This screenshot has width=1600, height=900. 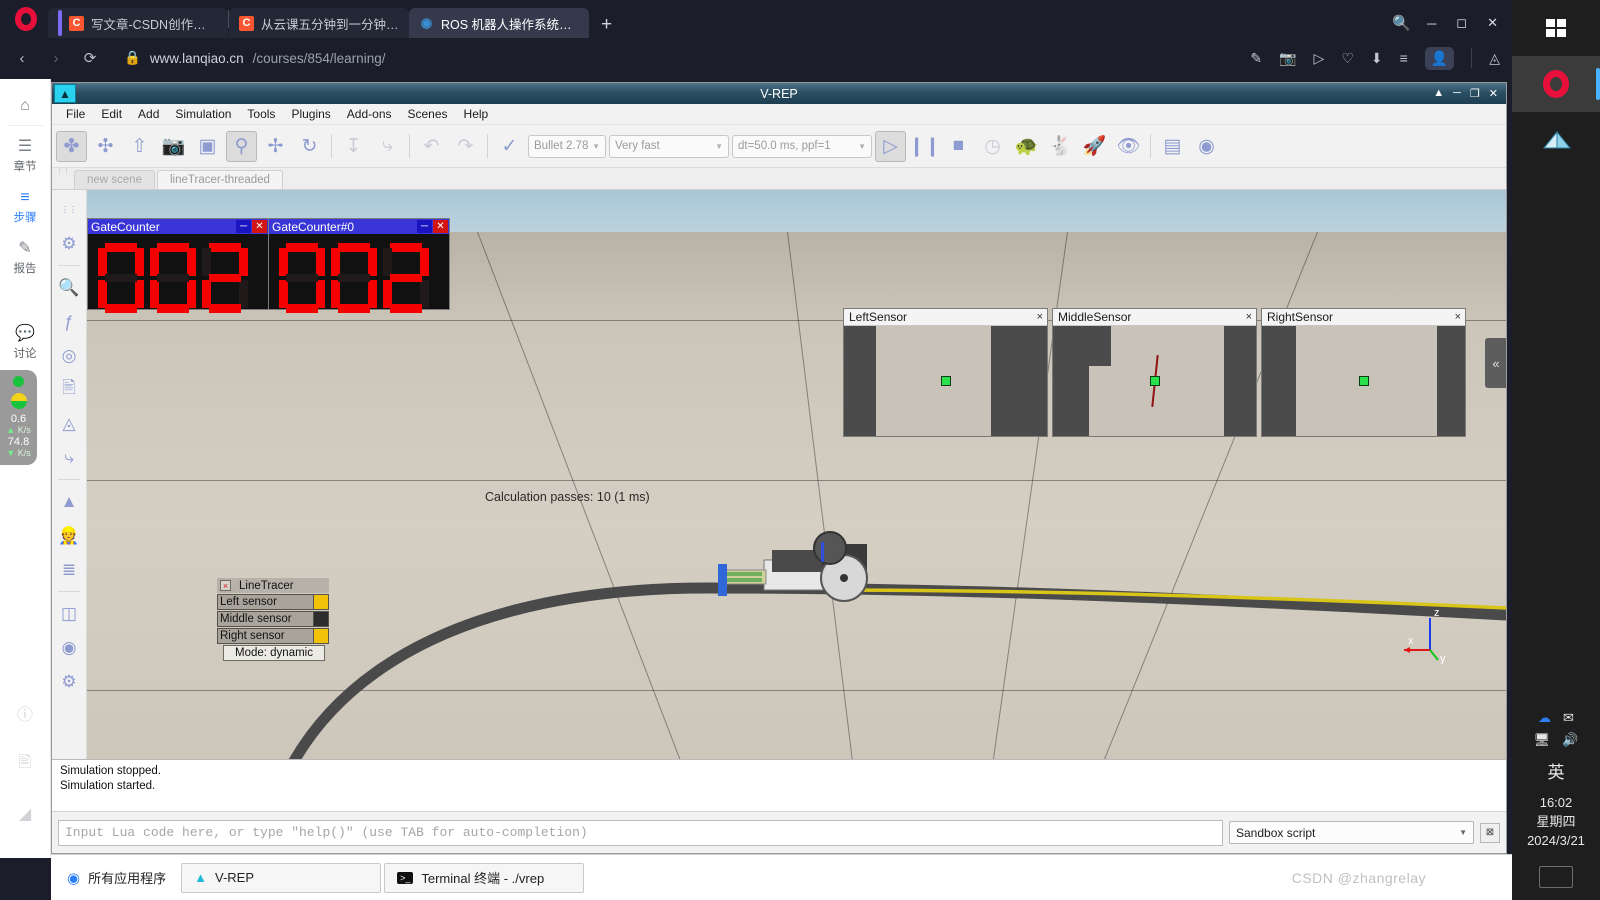 What do you see at coordinates (275, 146) in the screenshot?
I see `pan-icon: ✢` at bounding box center [275, 146].